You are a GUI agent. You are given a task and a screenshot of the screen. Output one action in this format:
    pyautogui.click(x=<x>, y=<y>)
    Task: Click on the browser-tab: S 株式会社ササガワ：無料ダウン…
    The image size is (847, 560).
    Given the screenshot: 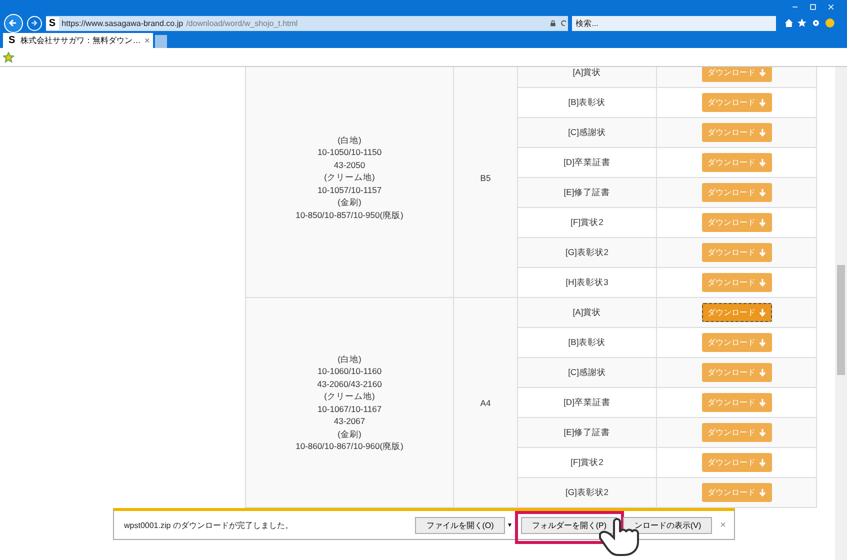 What is the action you would take?
    pyautogui.click(x=78, y=40)
    